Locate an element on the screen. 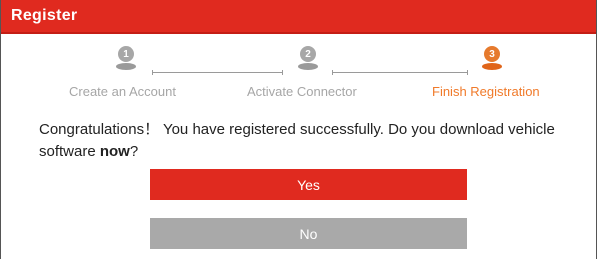 The width and height of the screenshot is (599, 260). message-end: ? is located at coordinates (134, 151).